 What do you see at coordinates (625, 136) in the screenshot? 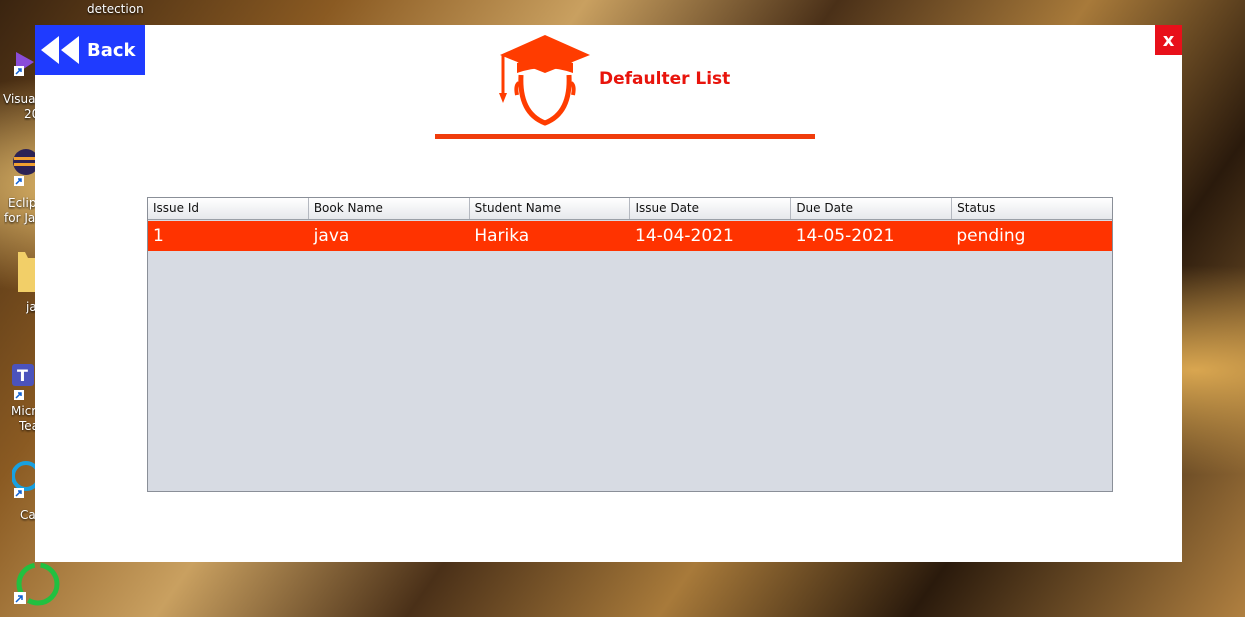
I see `title-underline` at bounding box center [625, 136].